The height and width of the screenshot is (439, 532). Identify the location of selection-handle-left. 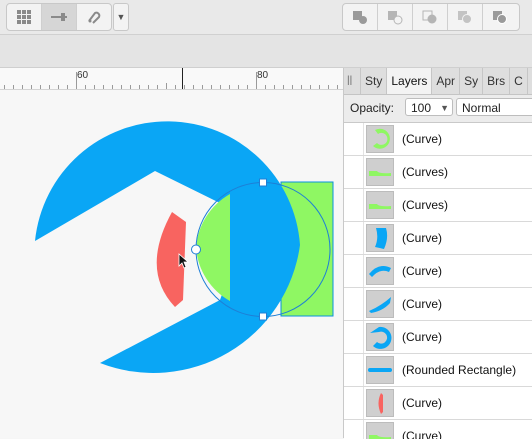
(196, 249).